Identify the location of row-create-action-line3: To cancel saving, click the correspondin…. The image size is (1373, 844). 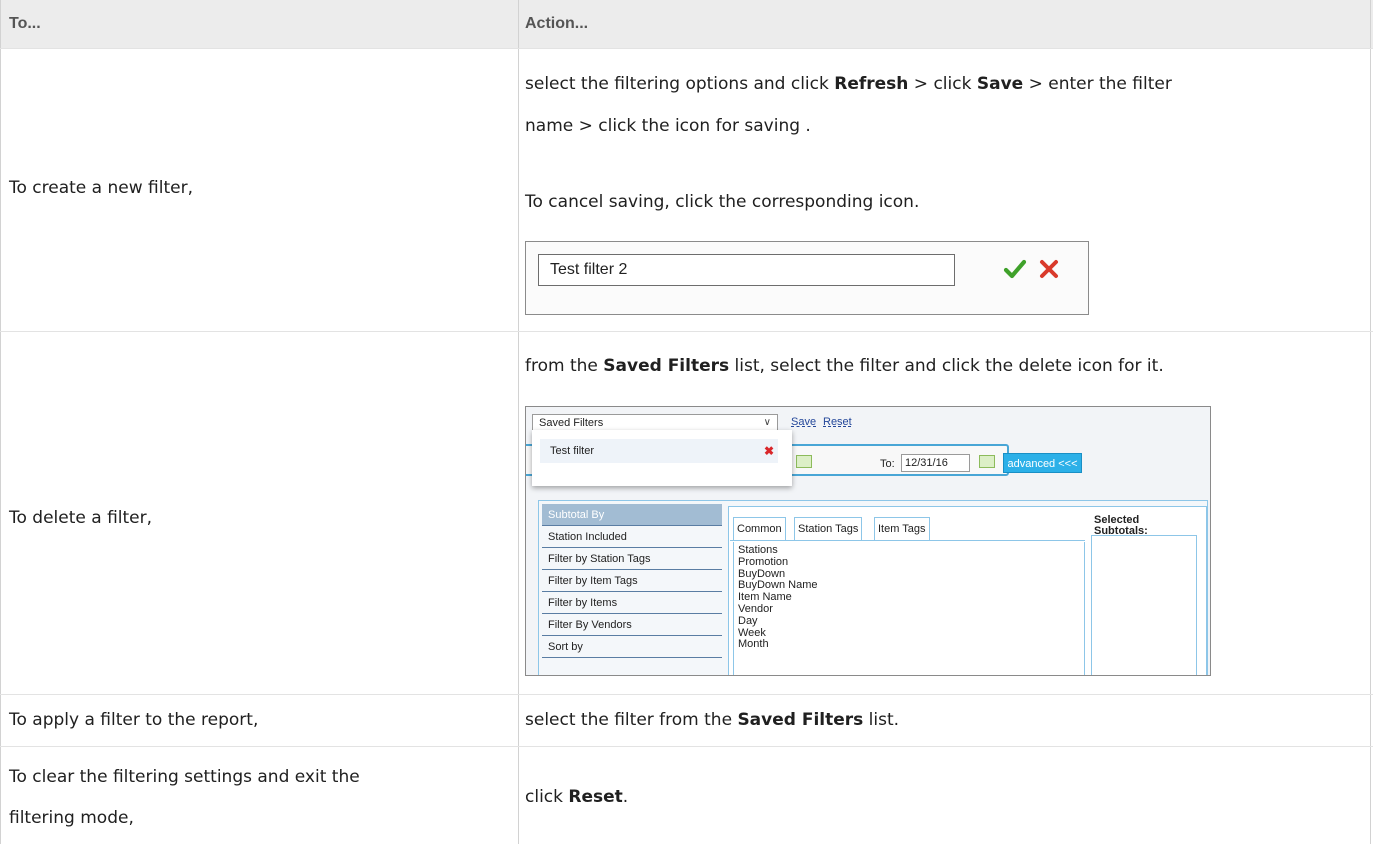
(722, 202).